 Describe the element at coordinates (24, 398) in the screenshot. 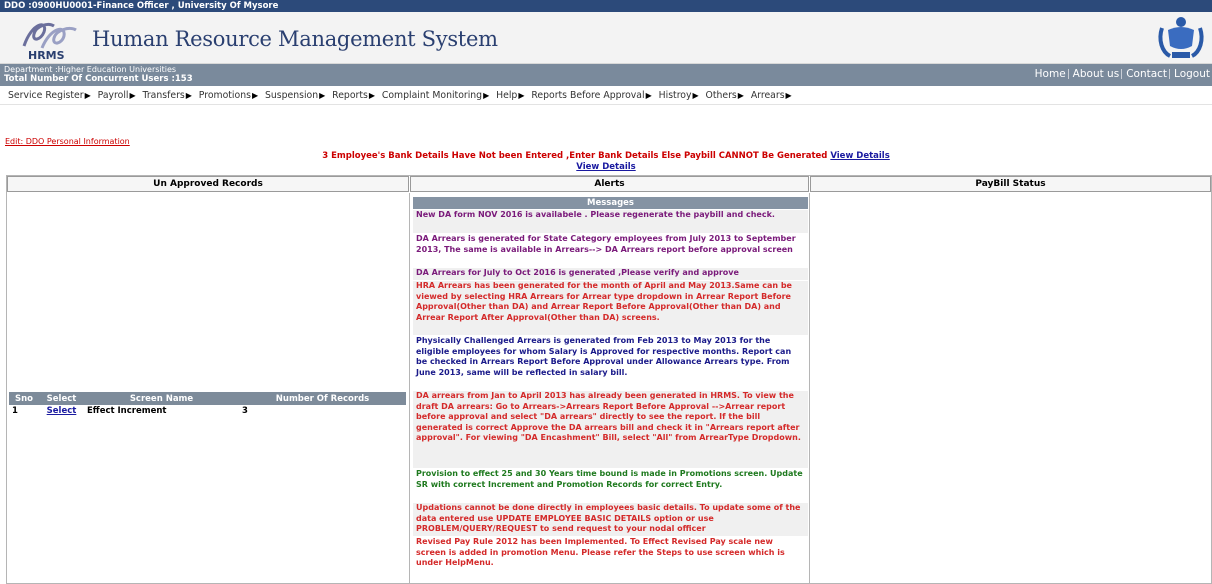

I see `column-header: Sno` at that location.